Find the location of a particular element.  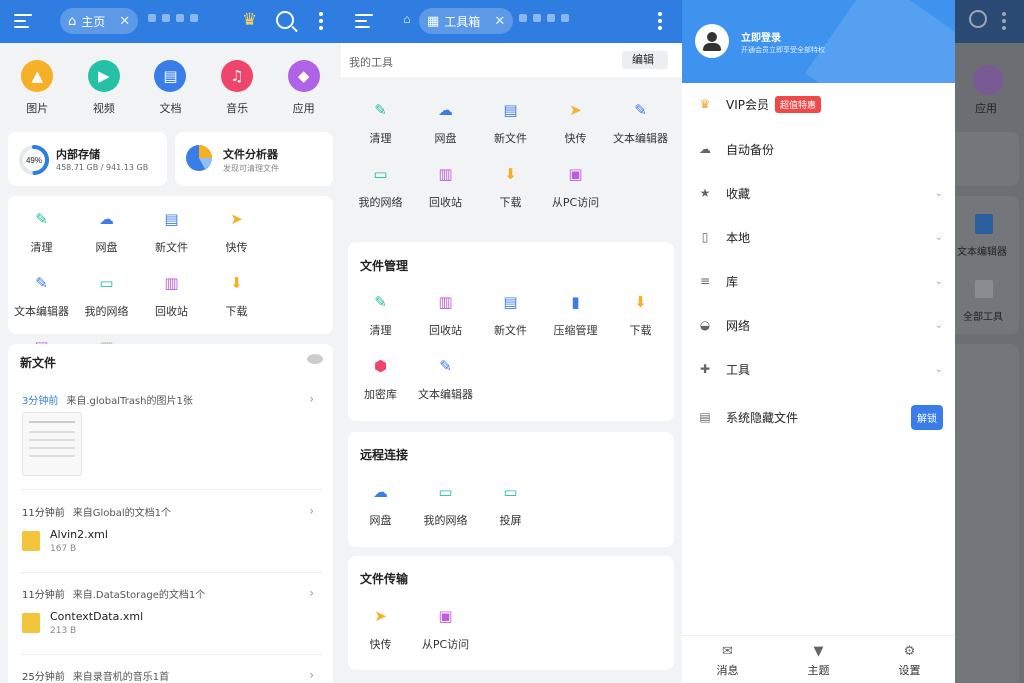

drawer-item-phone: ▯ 本地 ⌄ is located at coordinates (820, 237).